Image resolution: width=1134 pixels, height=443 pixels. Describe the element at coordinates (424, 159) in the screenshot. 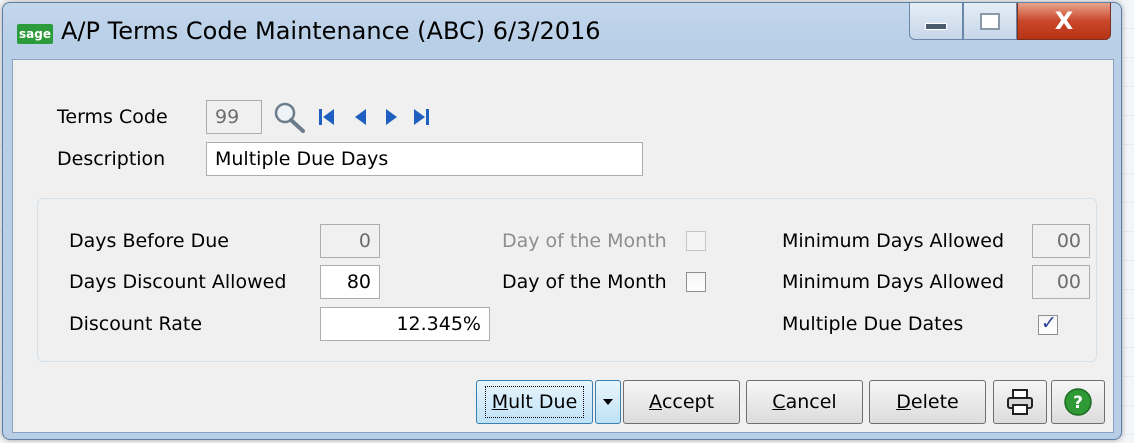

I see `description-field: Multiple Due Days` at that location.